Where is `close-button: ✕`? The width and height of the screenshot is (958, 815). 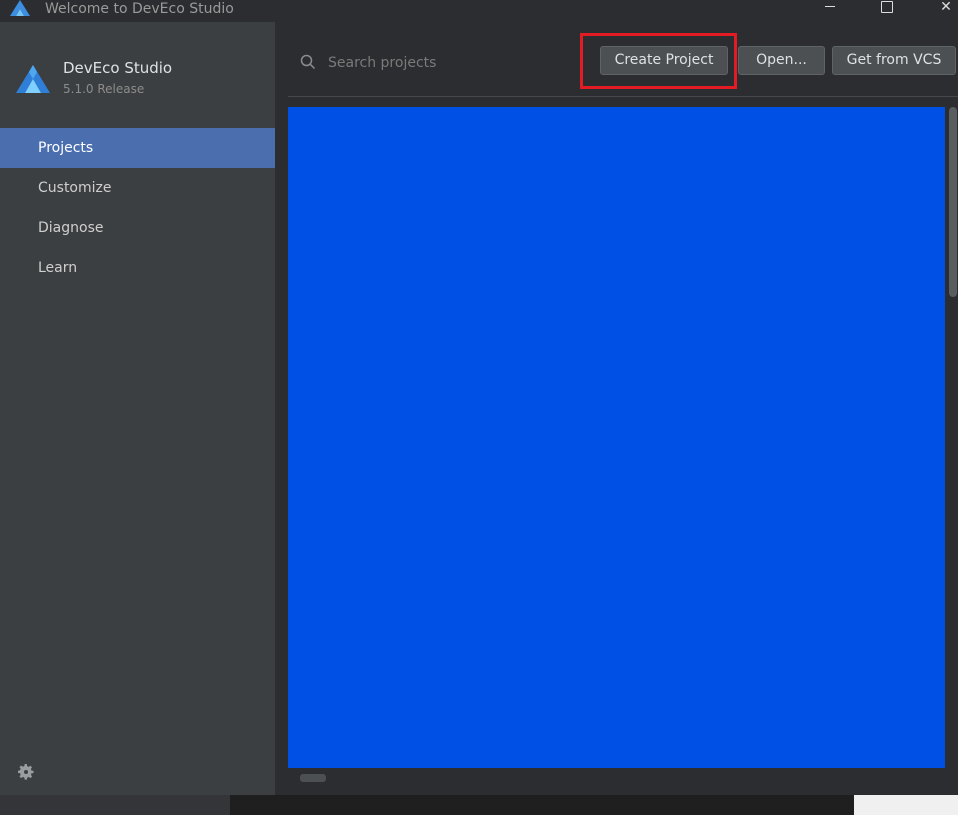
close-button: ✕ is located at coordinates (942, 10).